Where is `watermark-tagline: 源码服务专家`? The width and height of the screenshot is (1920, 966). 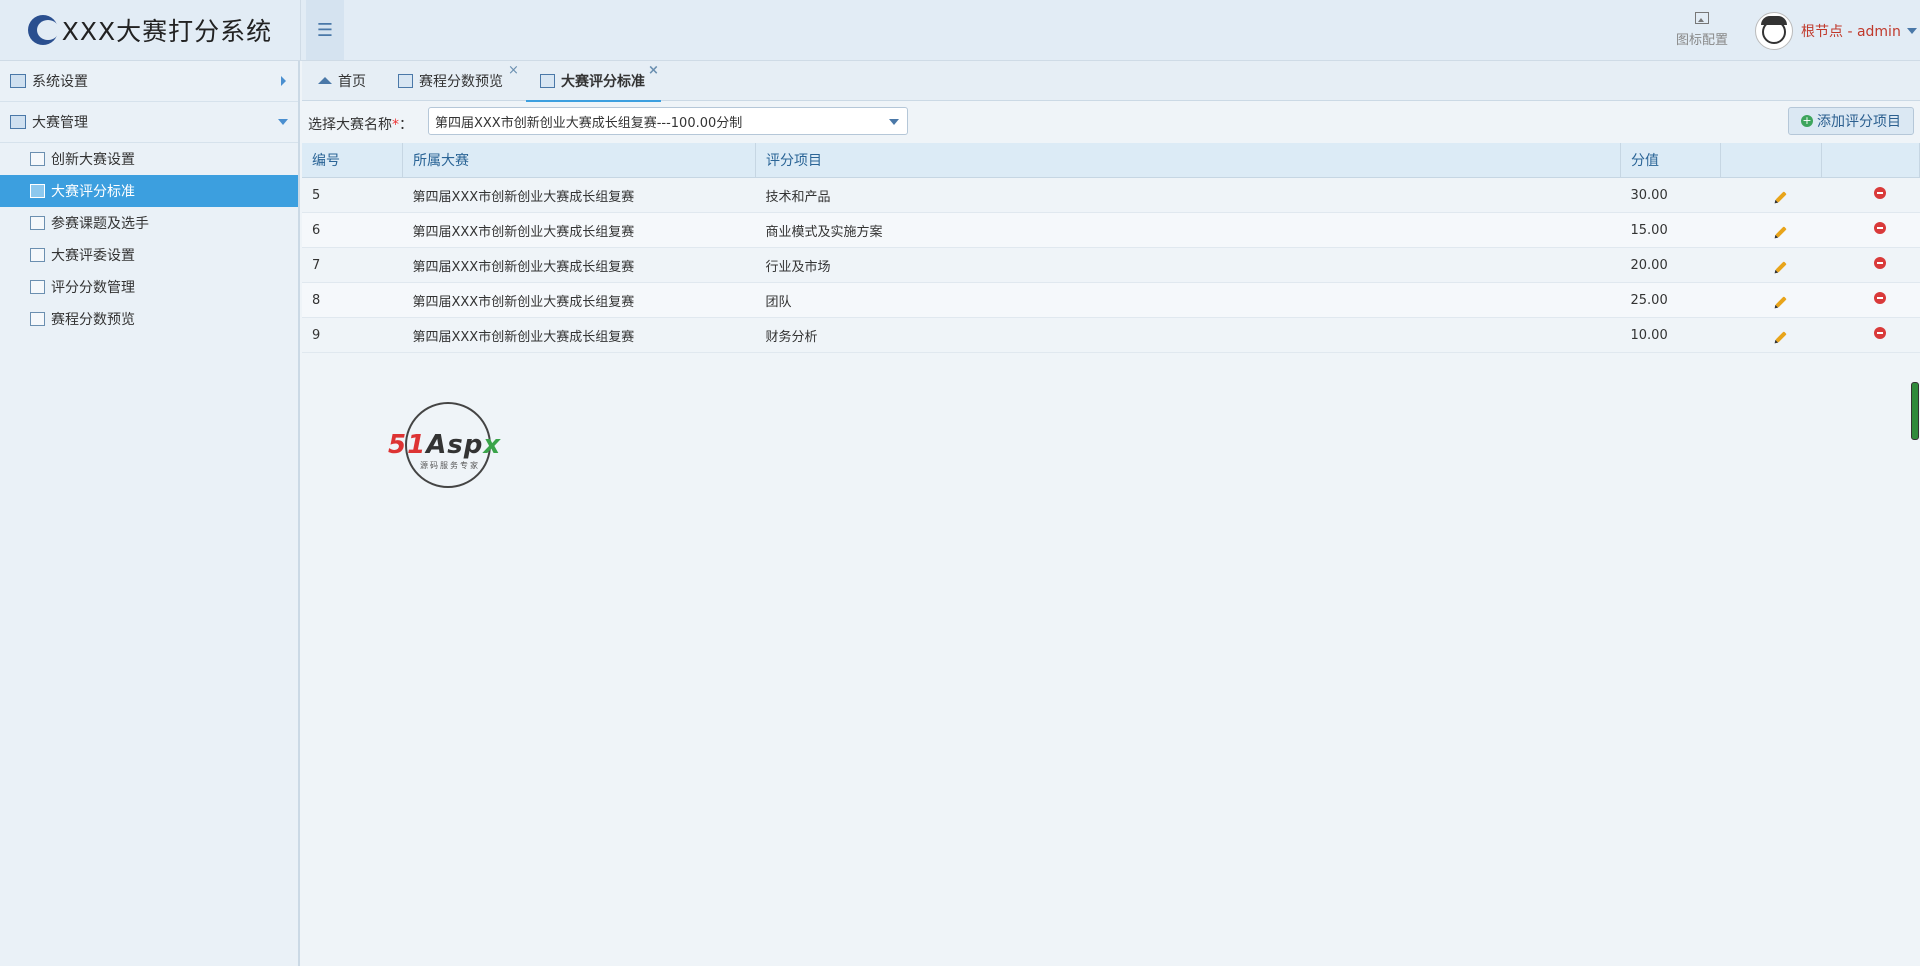 watermark-tagline: 源码服务专家 is located at coordinates (450, 465).